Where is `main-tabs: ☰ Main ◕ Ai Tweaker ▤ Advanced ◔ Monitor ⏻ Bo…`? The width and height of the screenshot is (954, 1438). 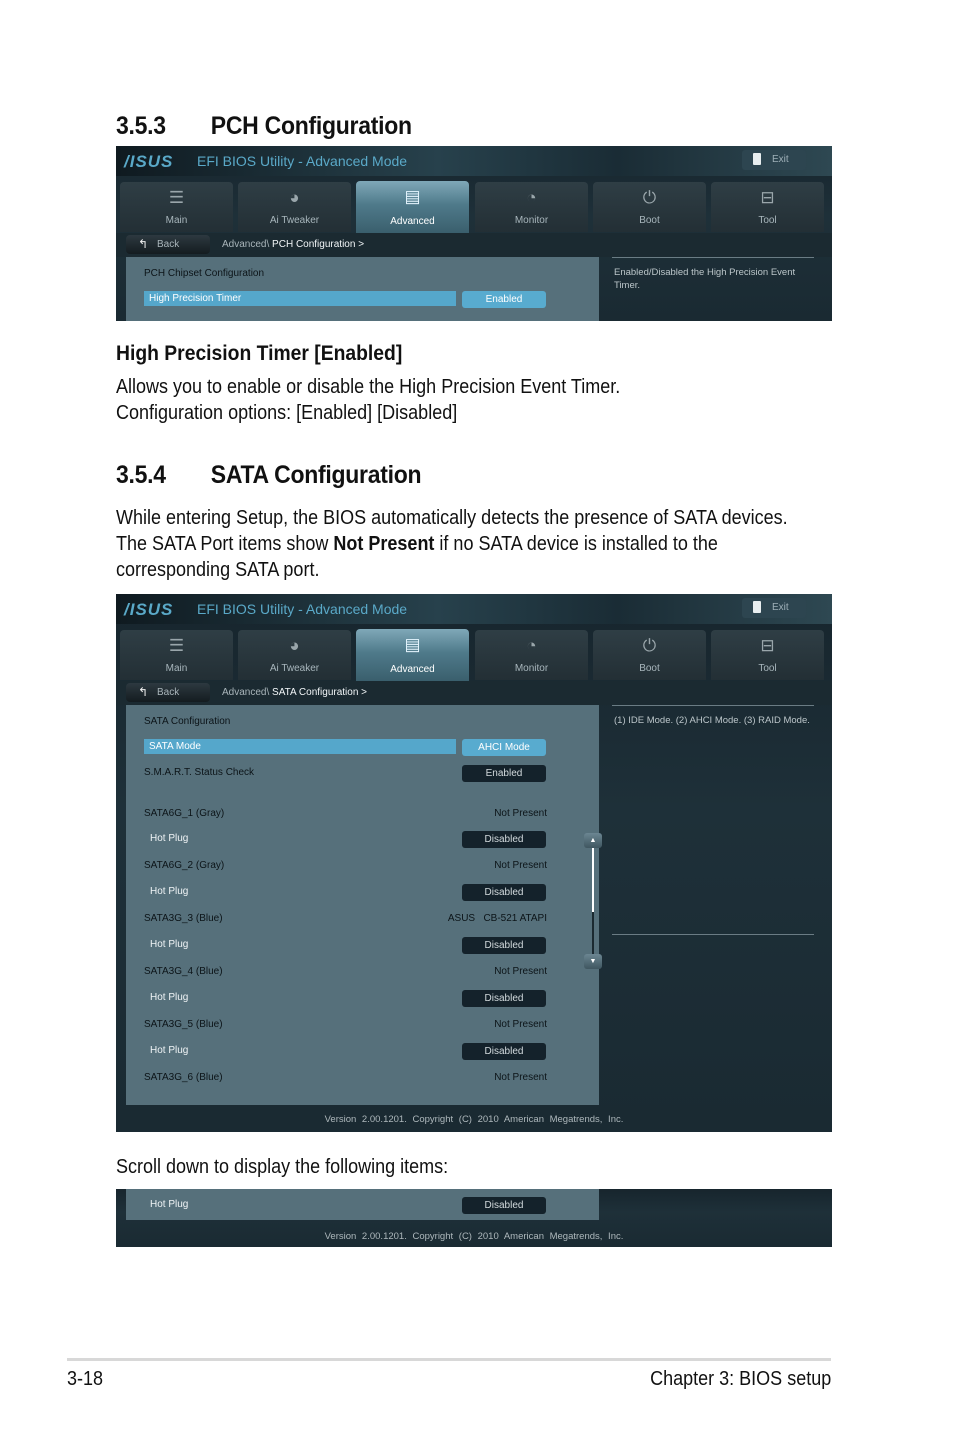 main-tabs: ☰ Main ◕ Ai Tweaker ▤ Advanced ◔ Monitor ⏻ Bo… is located at coordinates (474, 207).